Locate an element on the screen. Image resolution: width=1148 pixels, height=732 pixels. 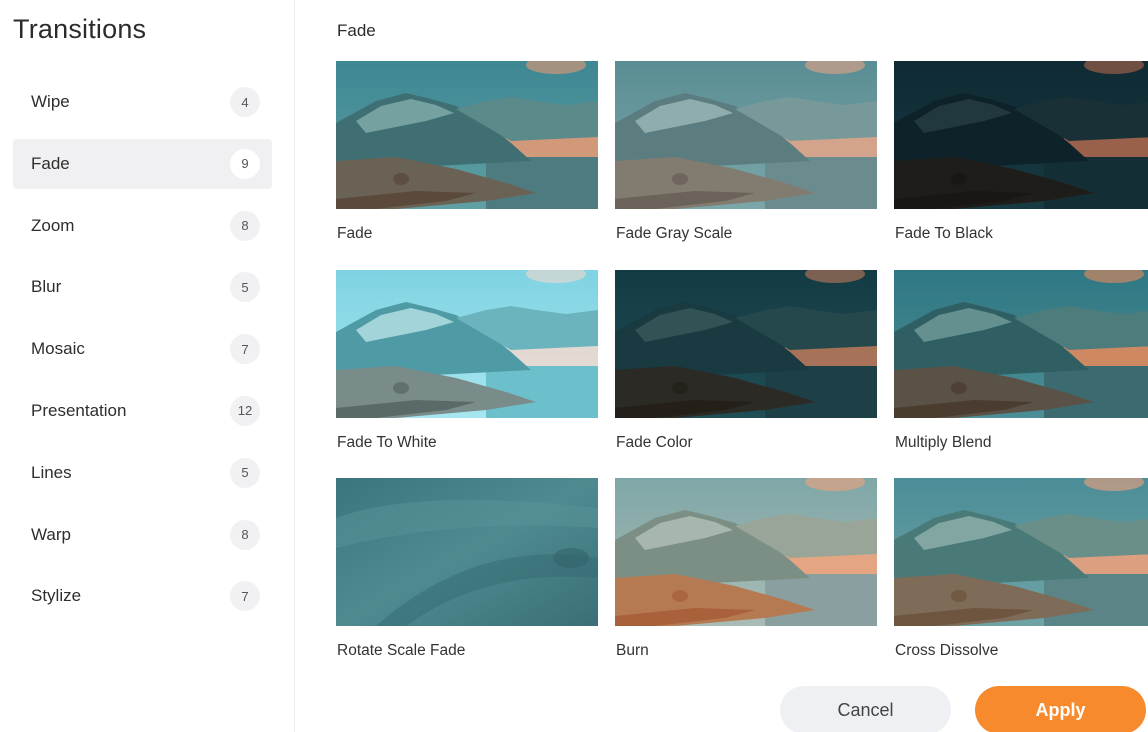
category-label: Wipe is located at coordinates (50, 101).